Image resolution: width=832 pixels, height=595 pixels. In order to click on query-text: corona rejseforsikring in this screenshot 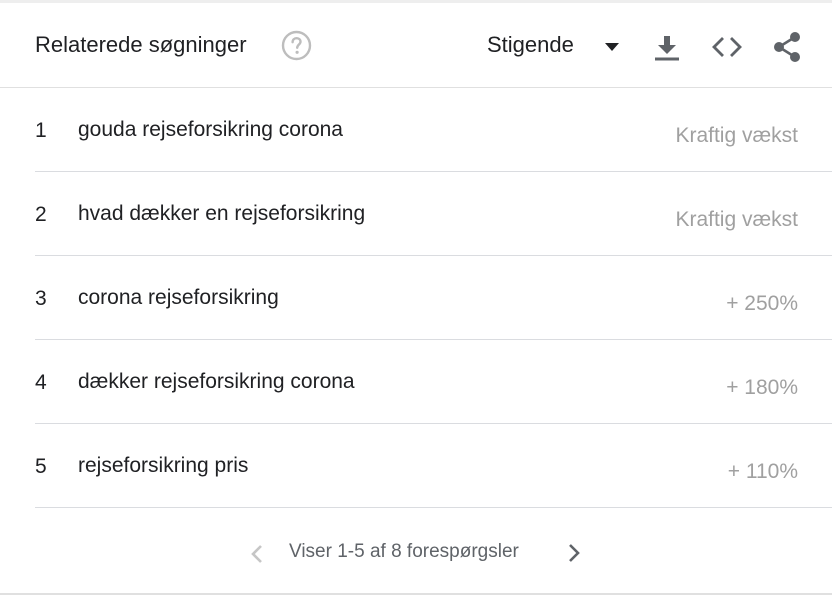, I will do `click(178, 298)`.